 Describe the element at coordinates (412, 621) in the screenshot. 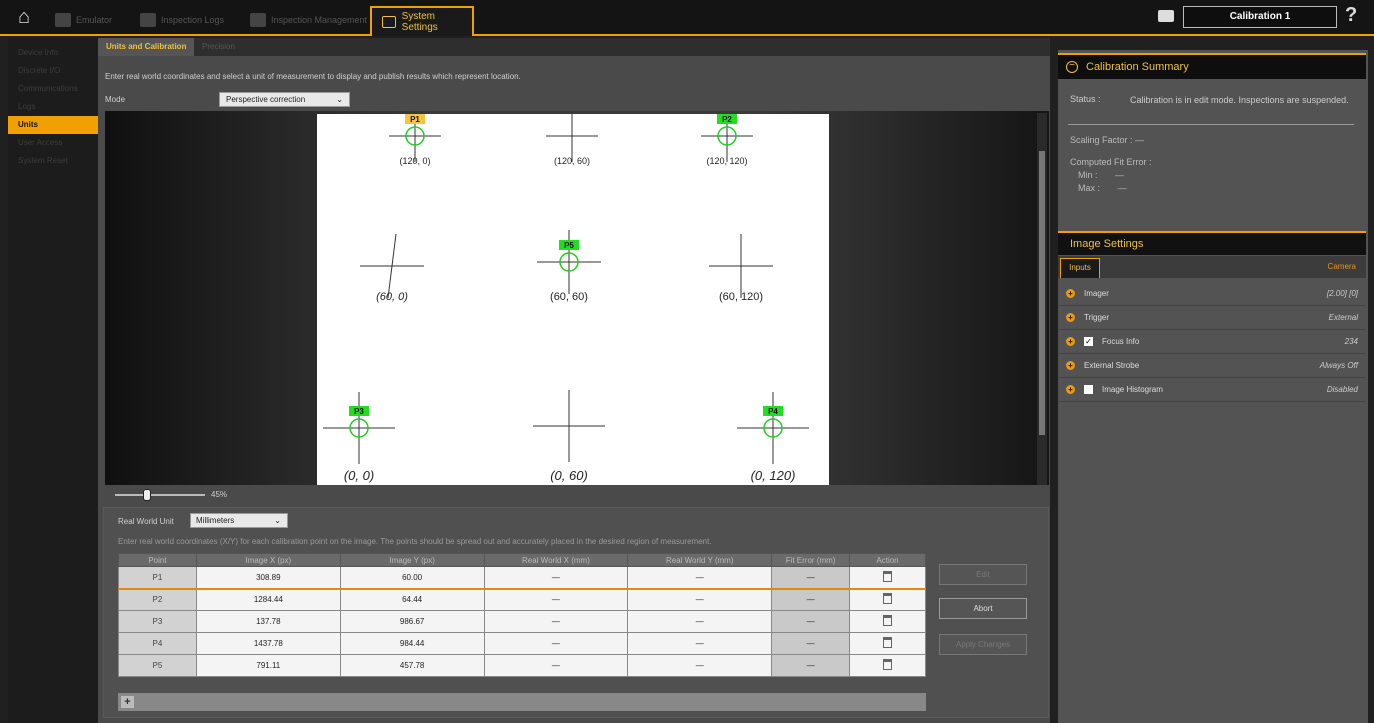

I see `cell-image-y: 986.67` at that location.